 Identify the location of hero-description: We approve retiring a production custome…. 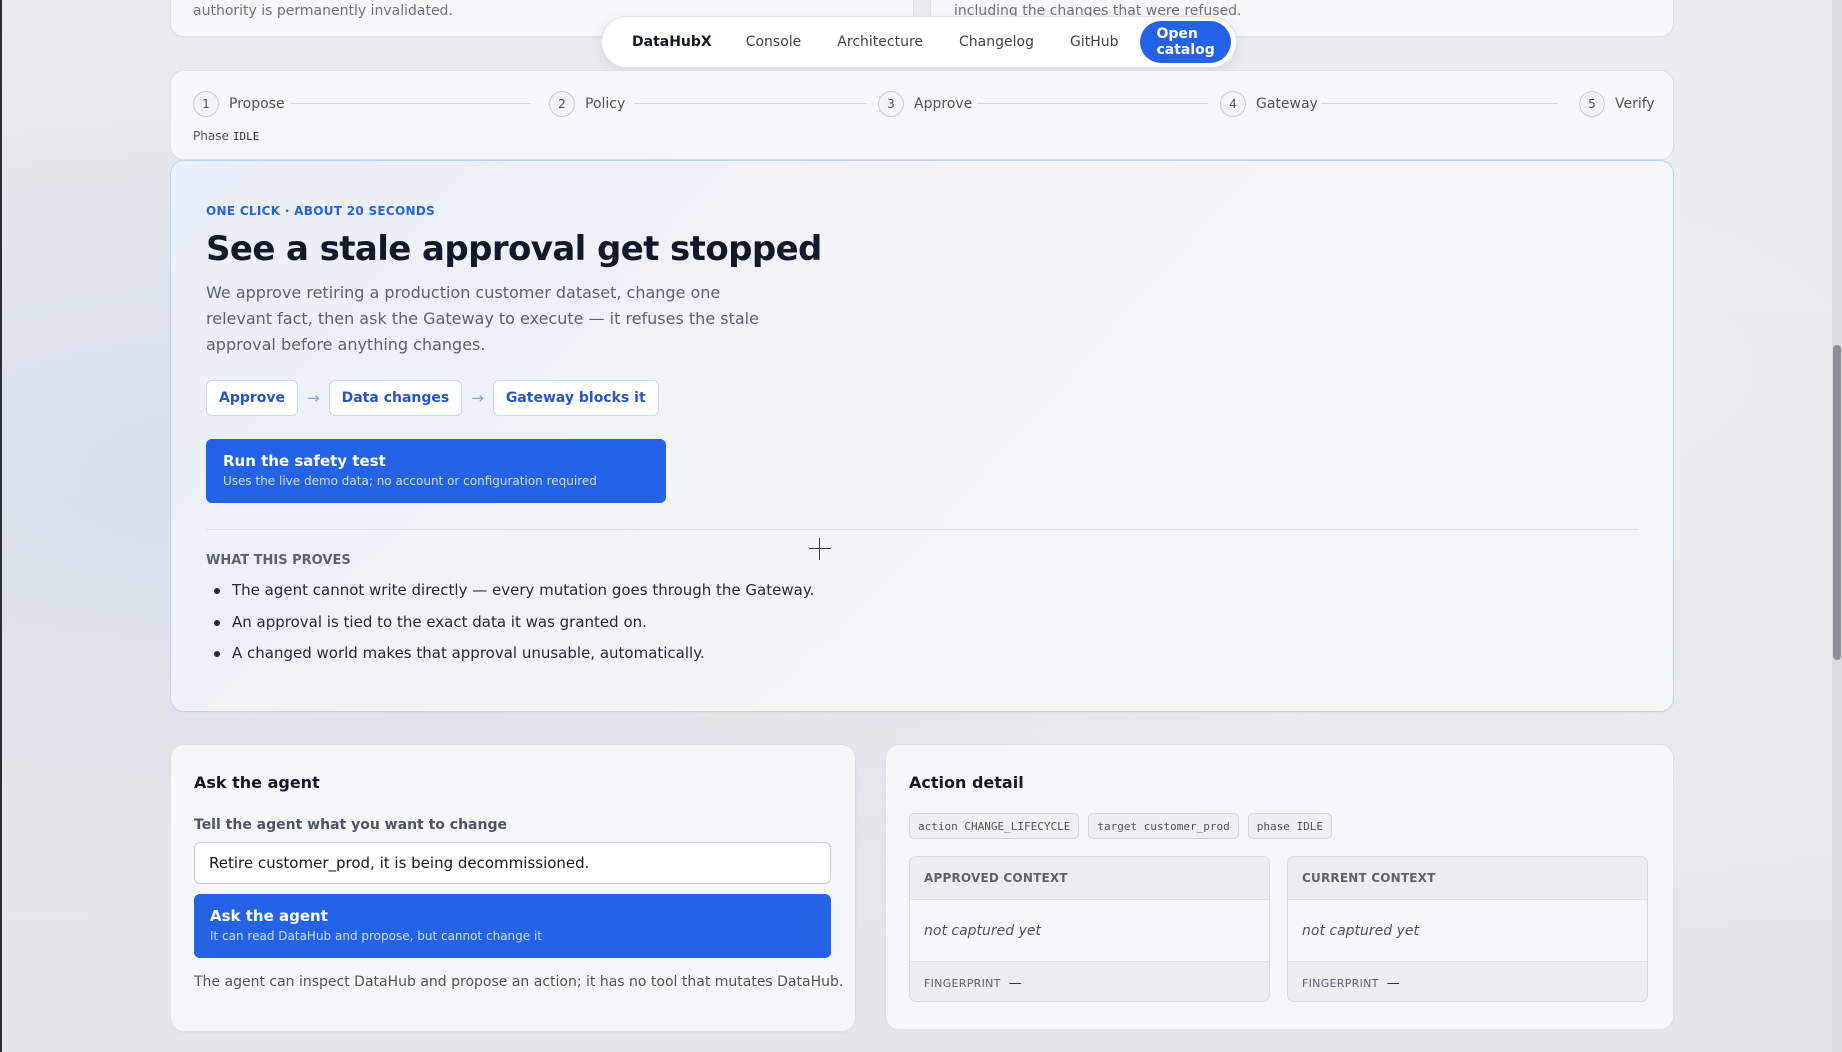
(482, 318).